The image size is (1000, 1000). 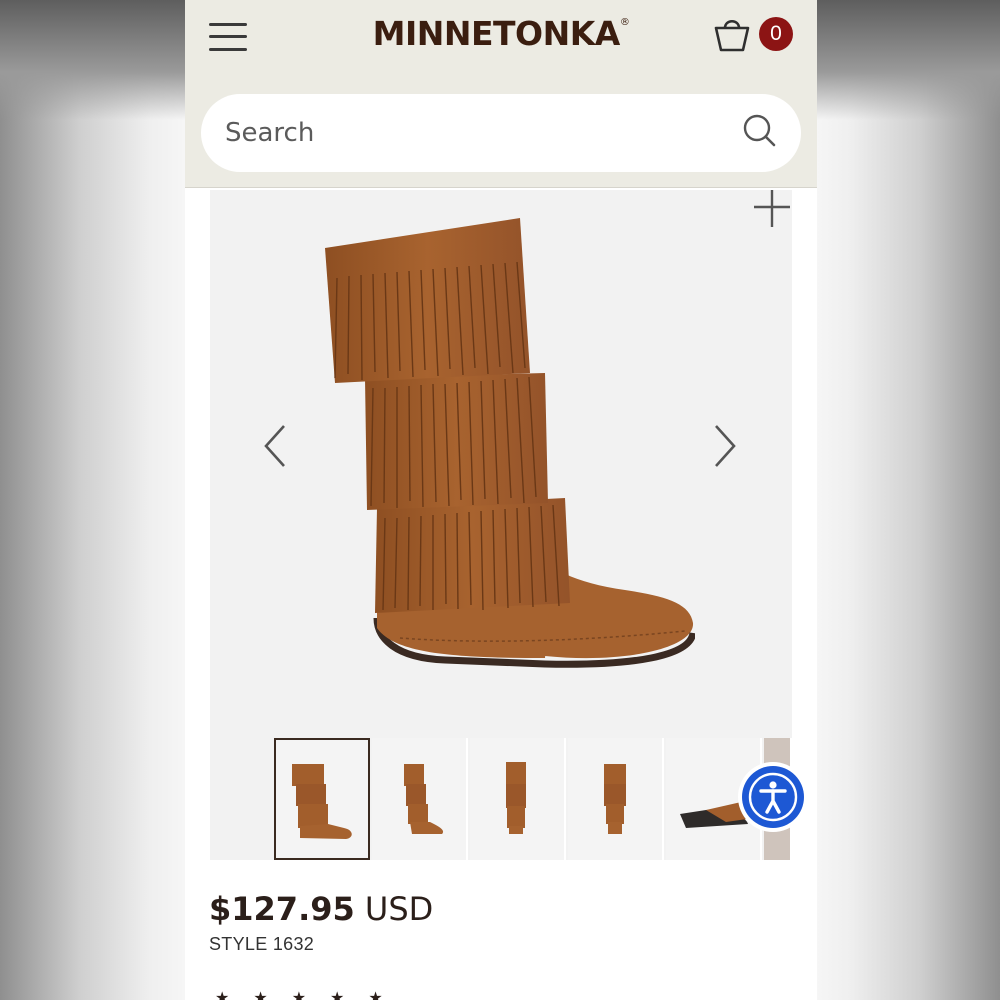 I want to click on thumbnail-strip, so click(x=533, y=799).